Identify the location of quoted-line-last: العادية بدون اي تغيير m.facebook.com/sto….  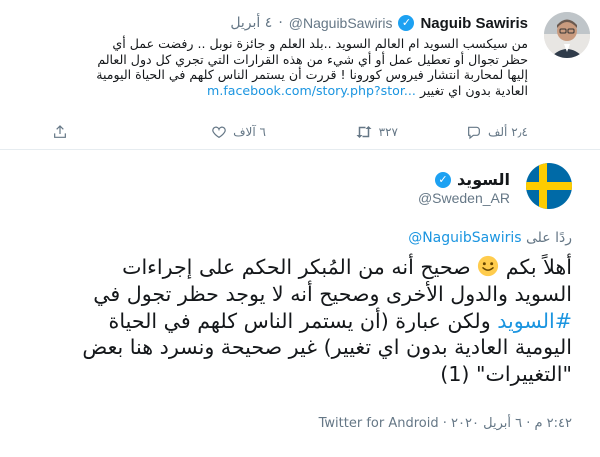
(273, 91).